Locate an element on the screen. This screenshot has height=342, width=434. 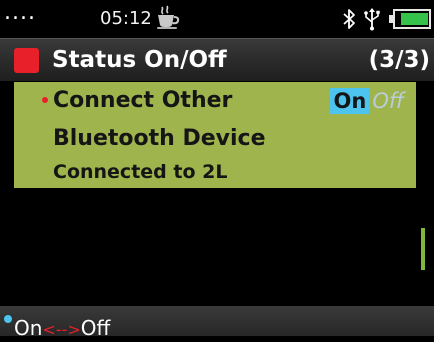
softkey-dot-icon is located at coordinates (8, 319).